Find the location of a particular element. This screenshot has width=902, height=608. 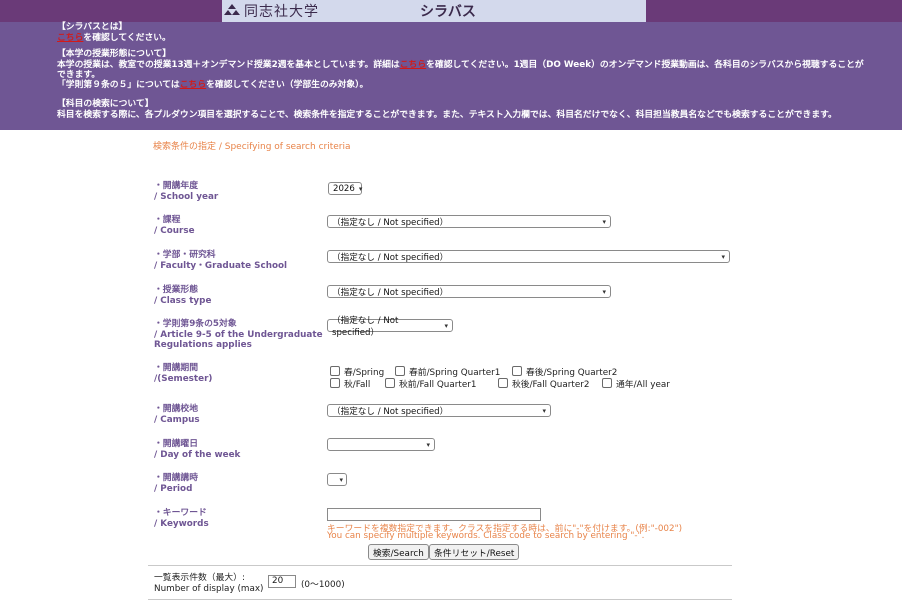

label-jp: ・開講校地 is located at coordinates (176, 409).